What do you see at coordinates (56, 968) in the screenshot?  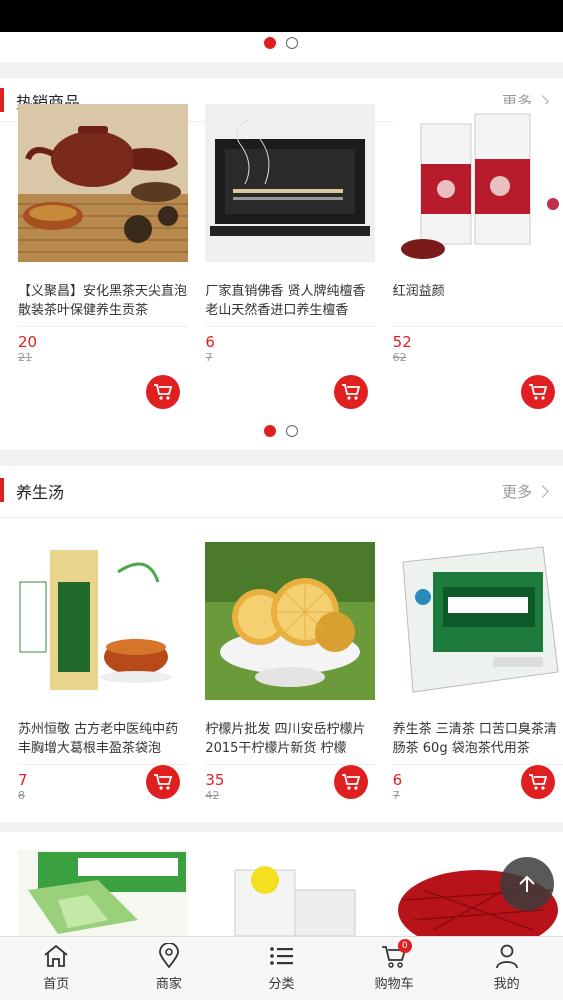 I see `tab-home: 首页` at bounding box center [56, 968].